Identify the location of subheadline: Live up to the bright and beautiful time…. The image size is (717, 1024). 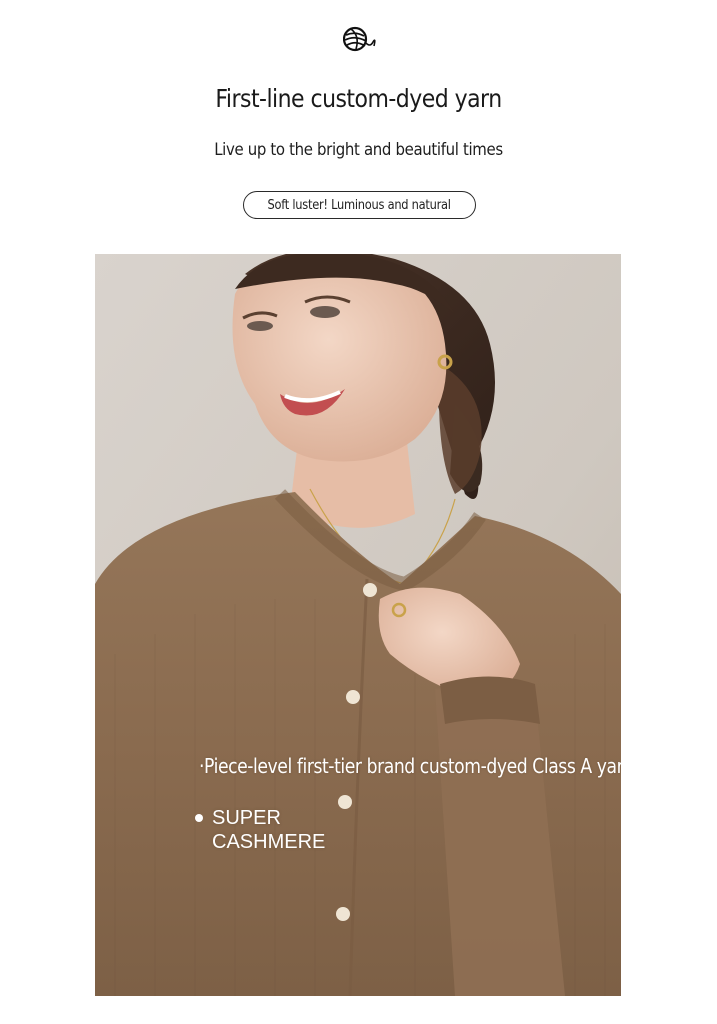
(358, 150).